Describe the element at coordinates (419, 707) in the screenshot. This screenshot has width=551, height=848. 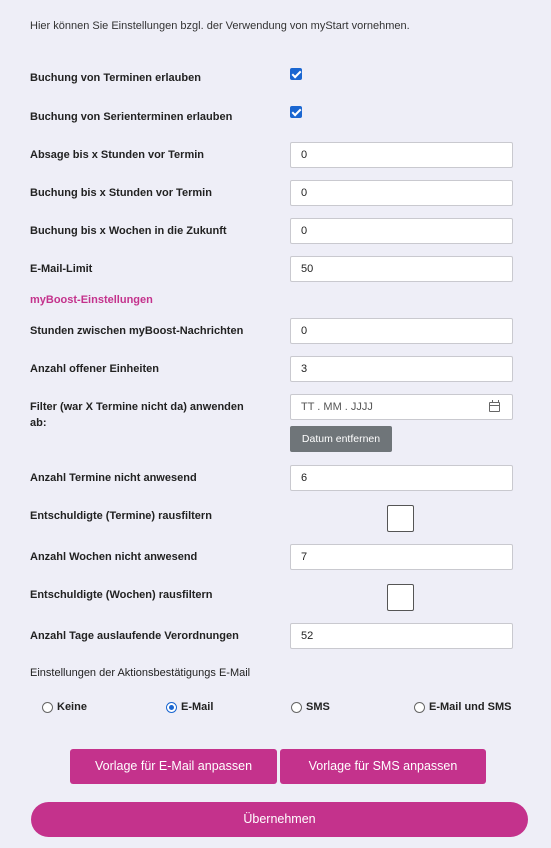
I see `radio-email-sms-button` at that location.